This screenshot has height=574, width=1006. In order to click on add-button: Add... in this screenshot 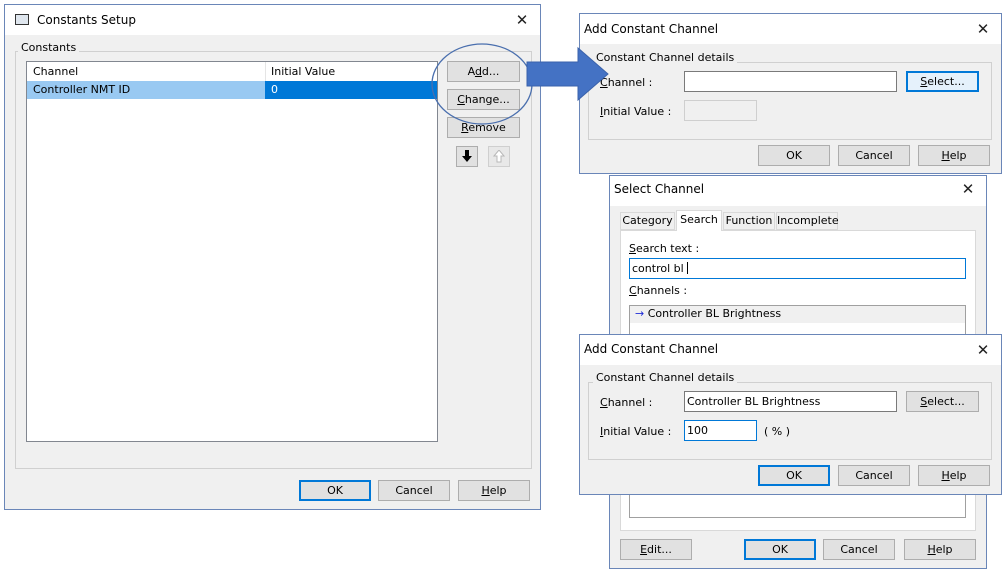, I will do `click(483, 71)`.